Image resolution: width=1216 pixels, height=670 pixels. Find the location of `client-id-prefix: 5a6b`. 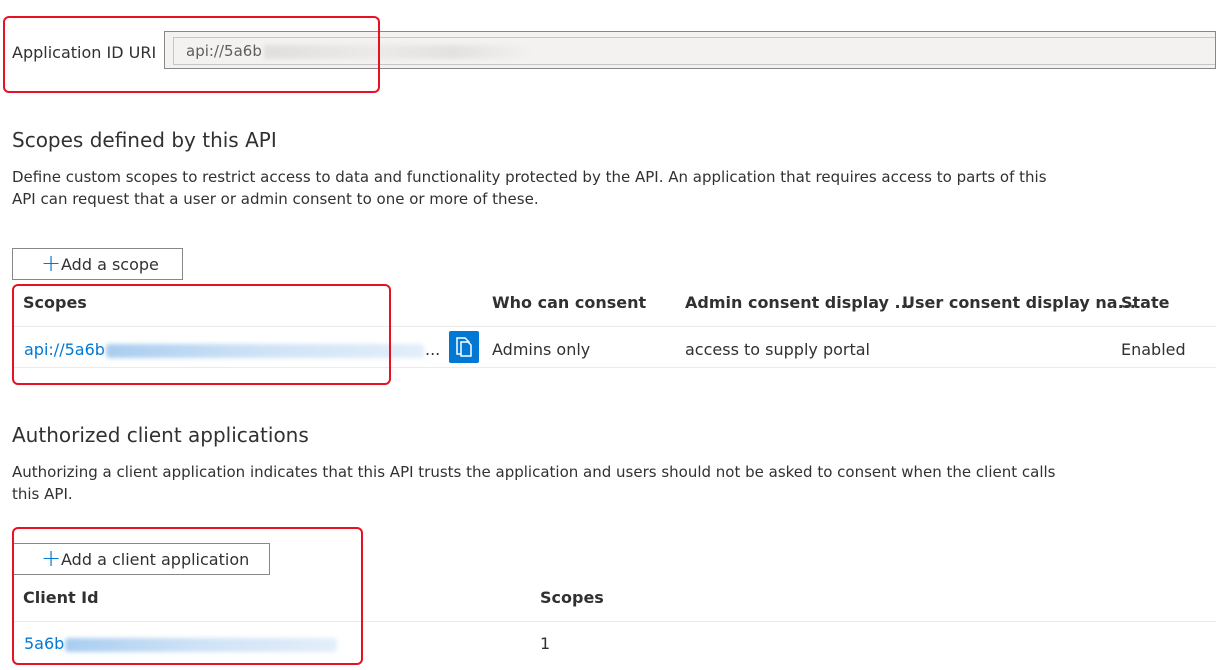

client-id-prefix: 5a6b is located at coordinates (44, 643).